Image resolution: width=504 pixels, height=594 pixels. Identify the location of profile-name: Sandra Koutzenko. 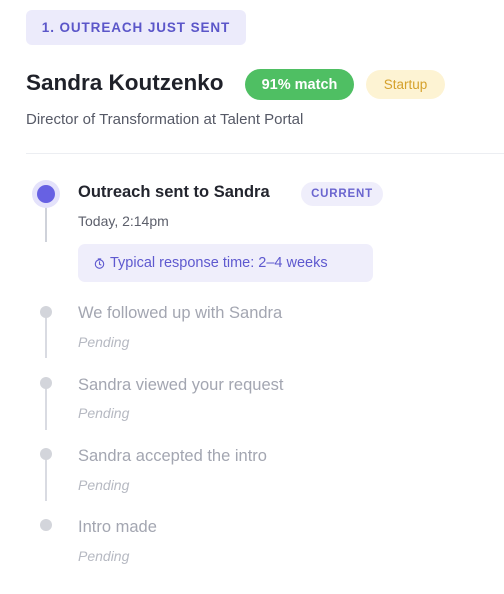
(125, 82).